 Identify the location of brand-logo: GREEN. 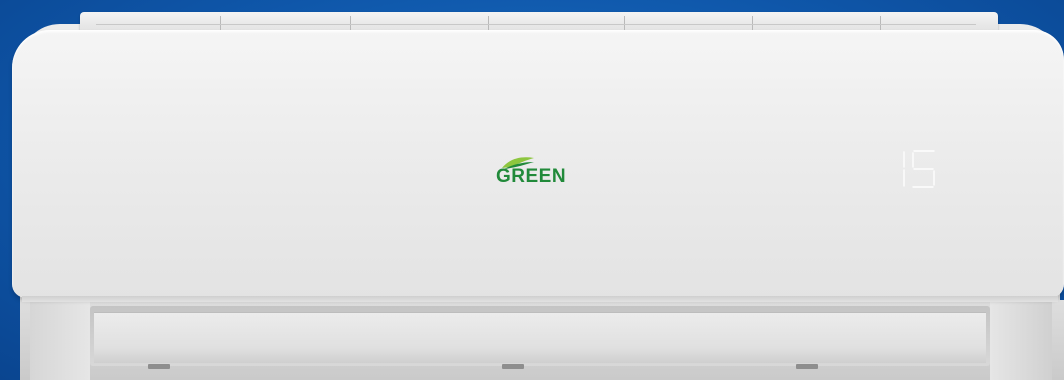
(536, 172).